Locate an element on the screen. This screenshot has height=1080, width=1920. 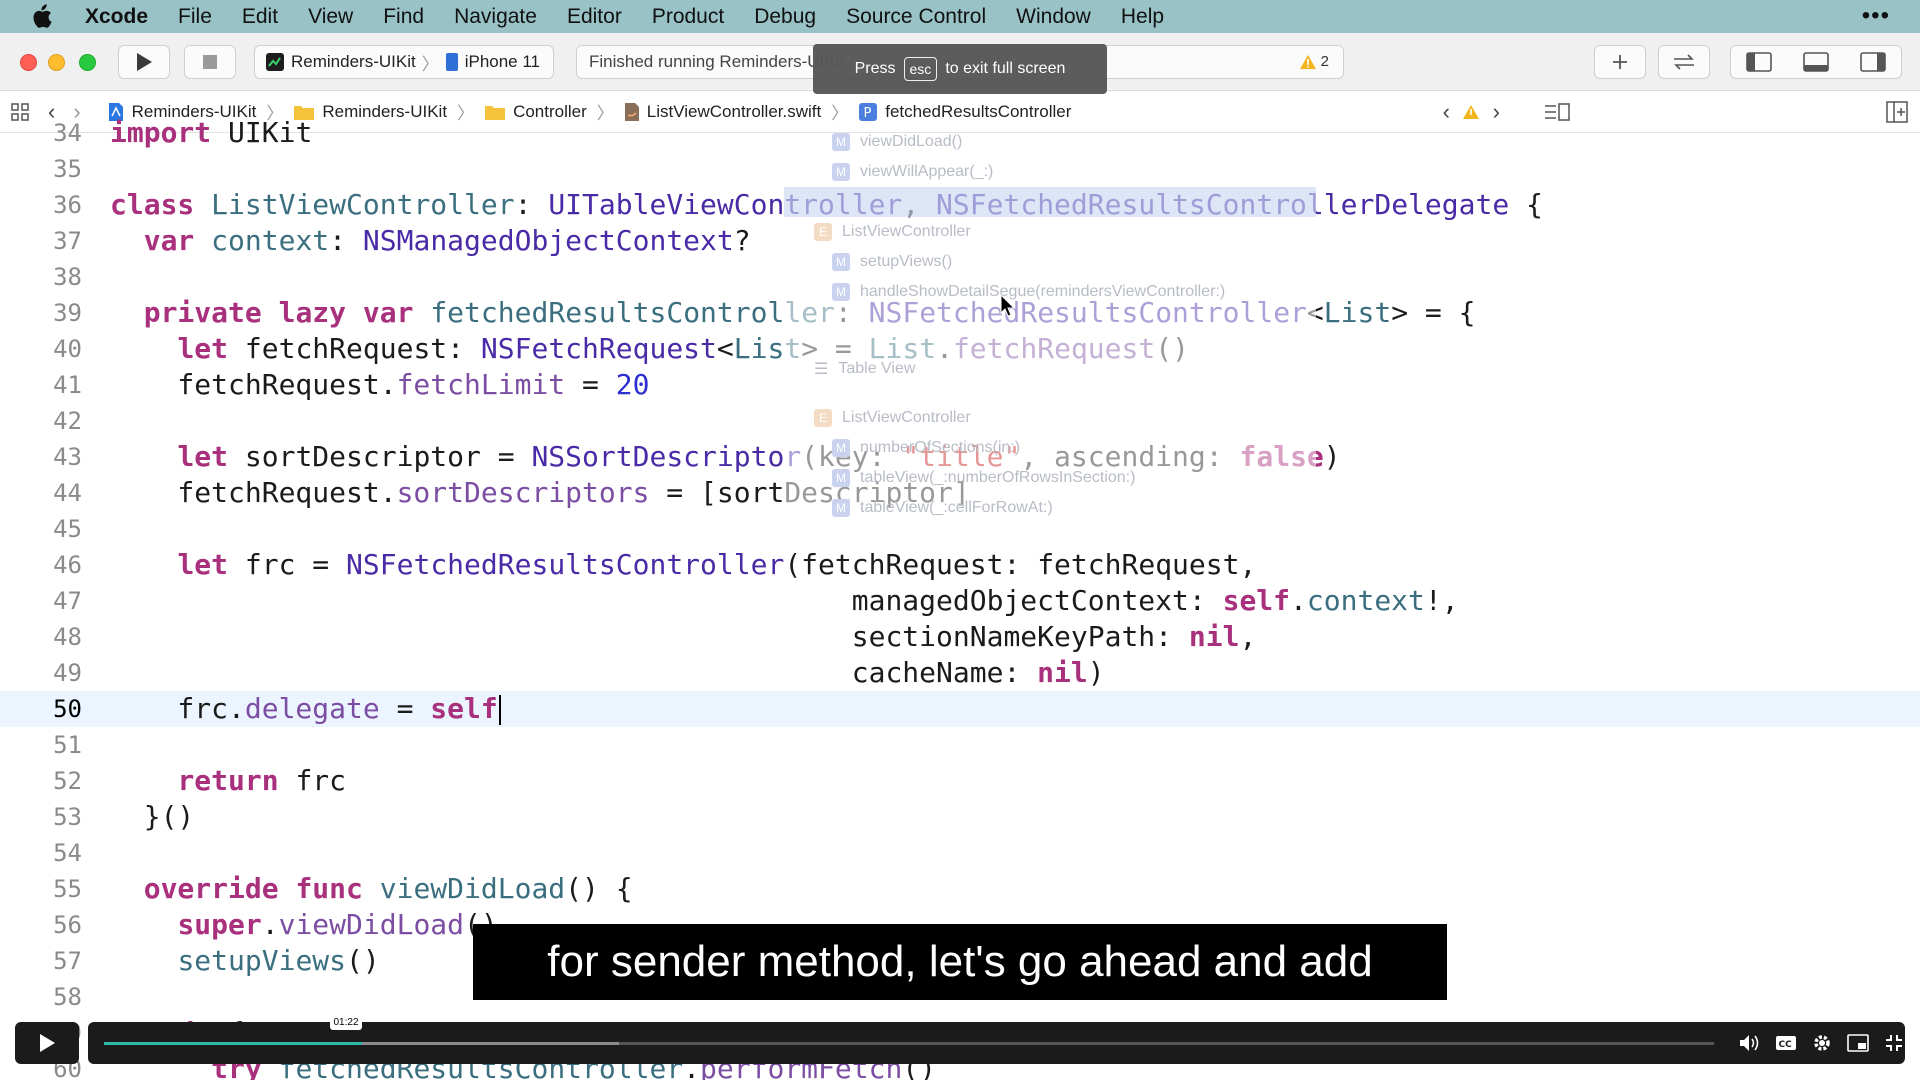
line-number: 56 is located at coordinates (67, 925).